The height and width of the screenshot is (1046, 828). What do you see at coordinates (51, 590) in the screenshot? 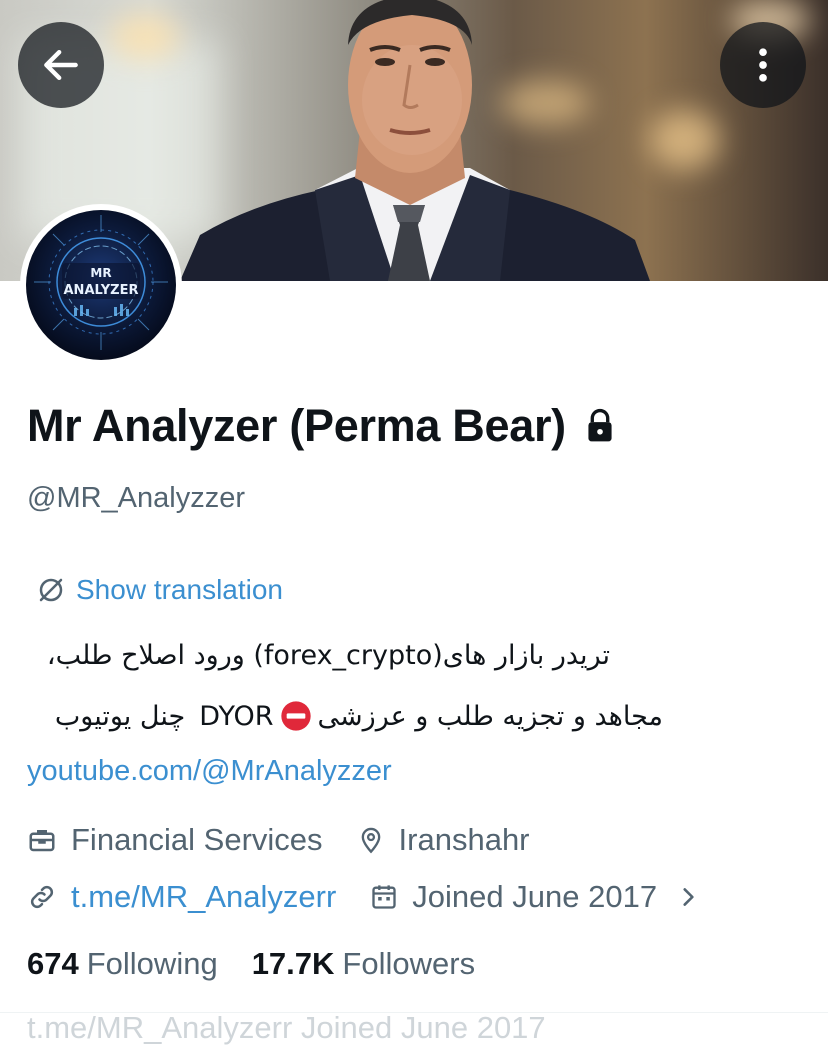
I see `translate-icon` at bounding box center [51, 590].